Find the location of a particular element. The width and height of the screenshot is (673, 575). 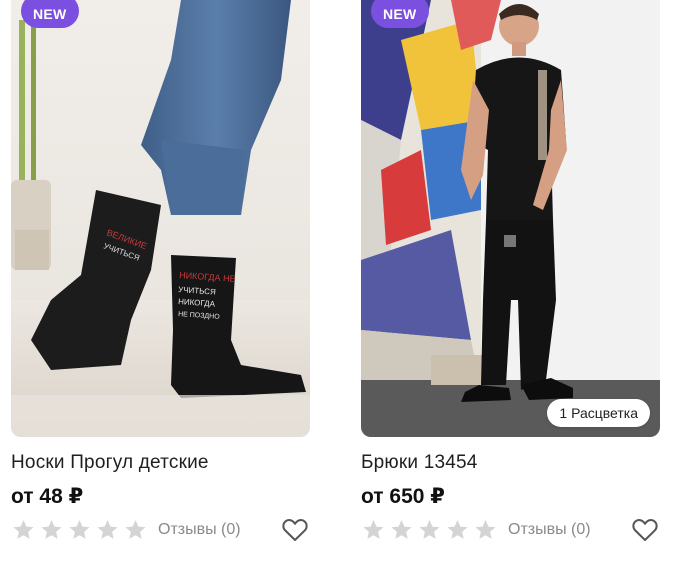

product-price: от 48 ₽ is located at coordinates (47, 496).